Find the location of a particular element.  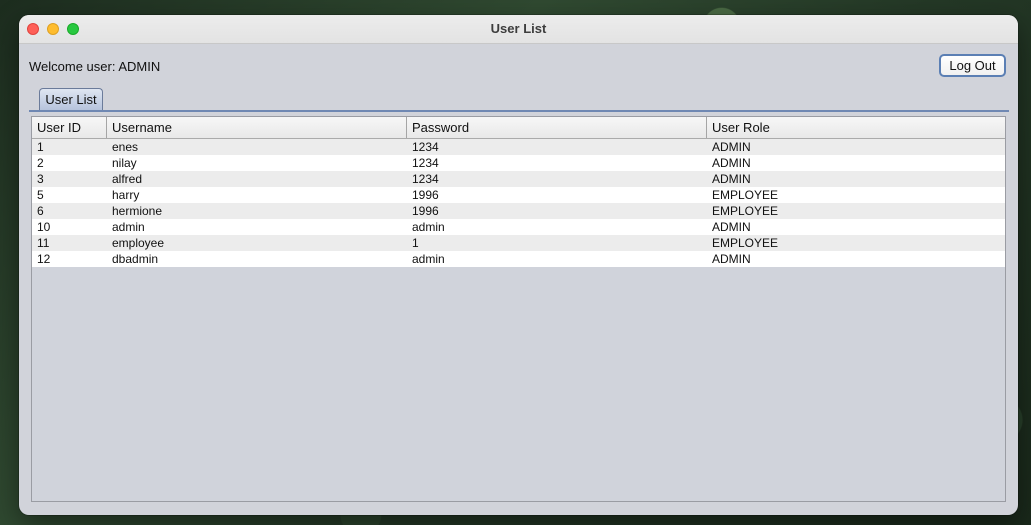

table-cell-username: harry is located at coordinates (126, 195).